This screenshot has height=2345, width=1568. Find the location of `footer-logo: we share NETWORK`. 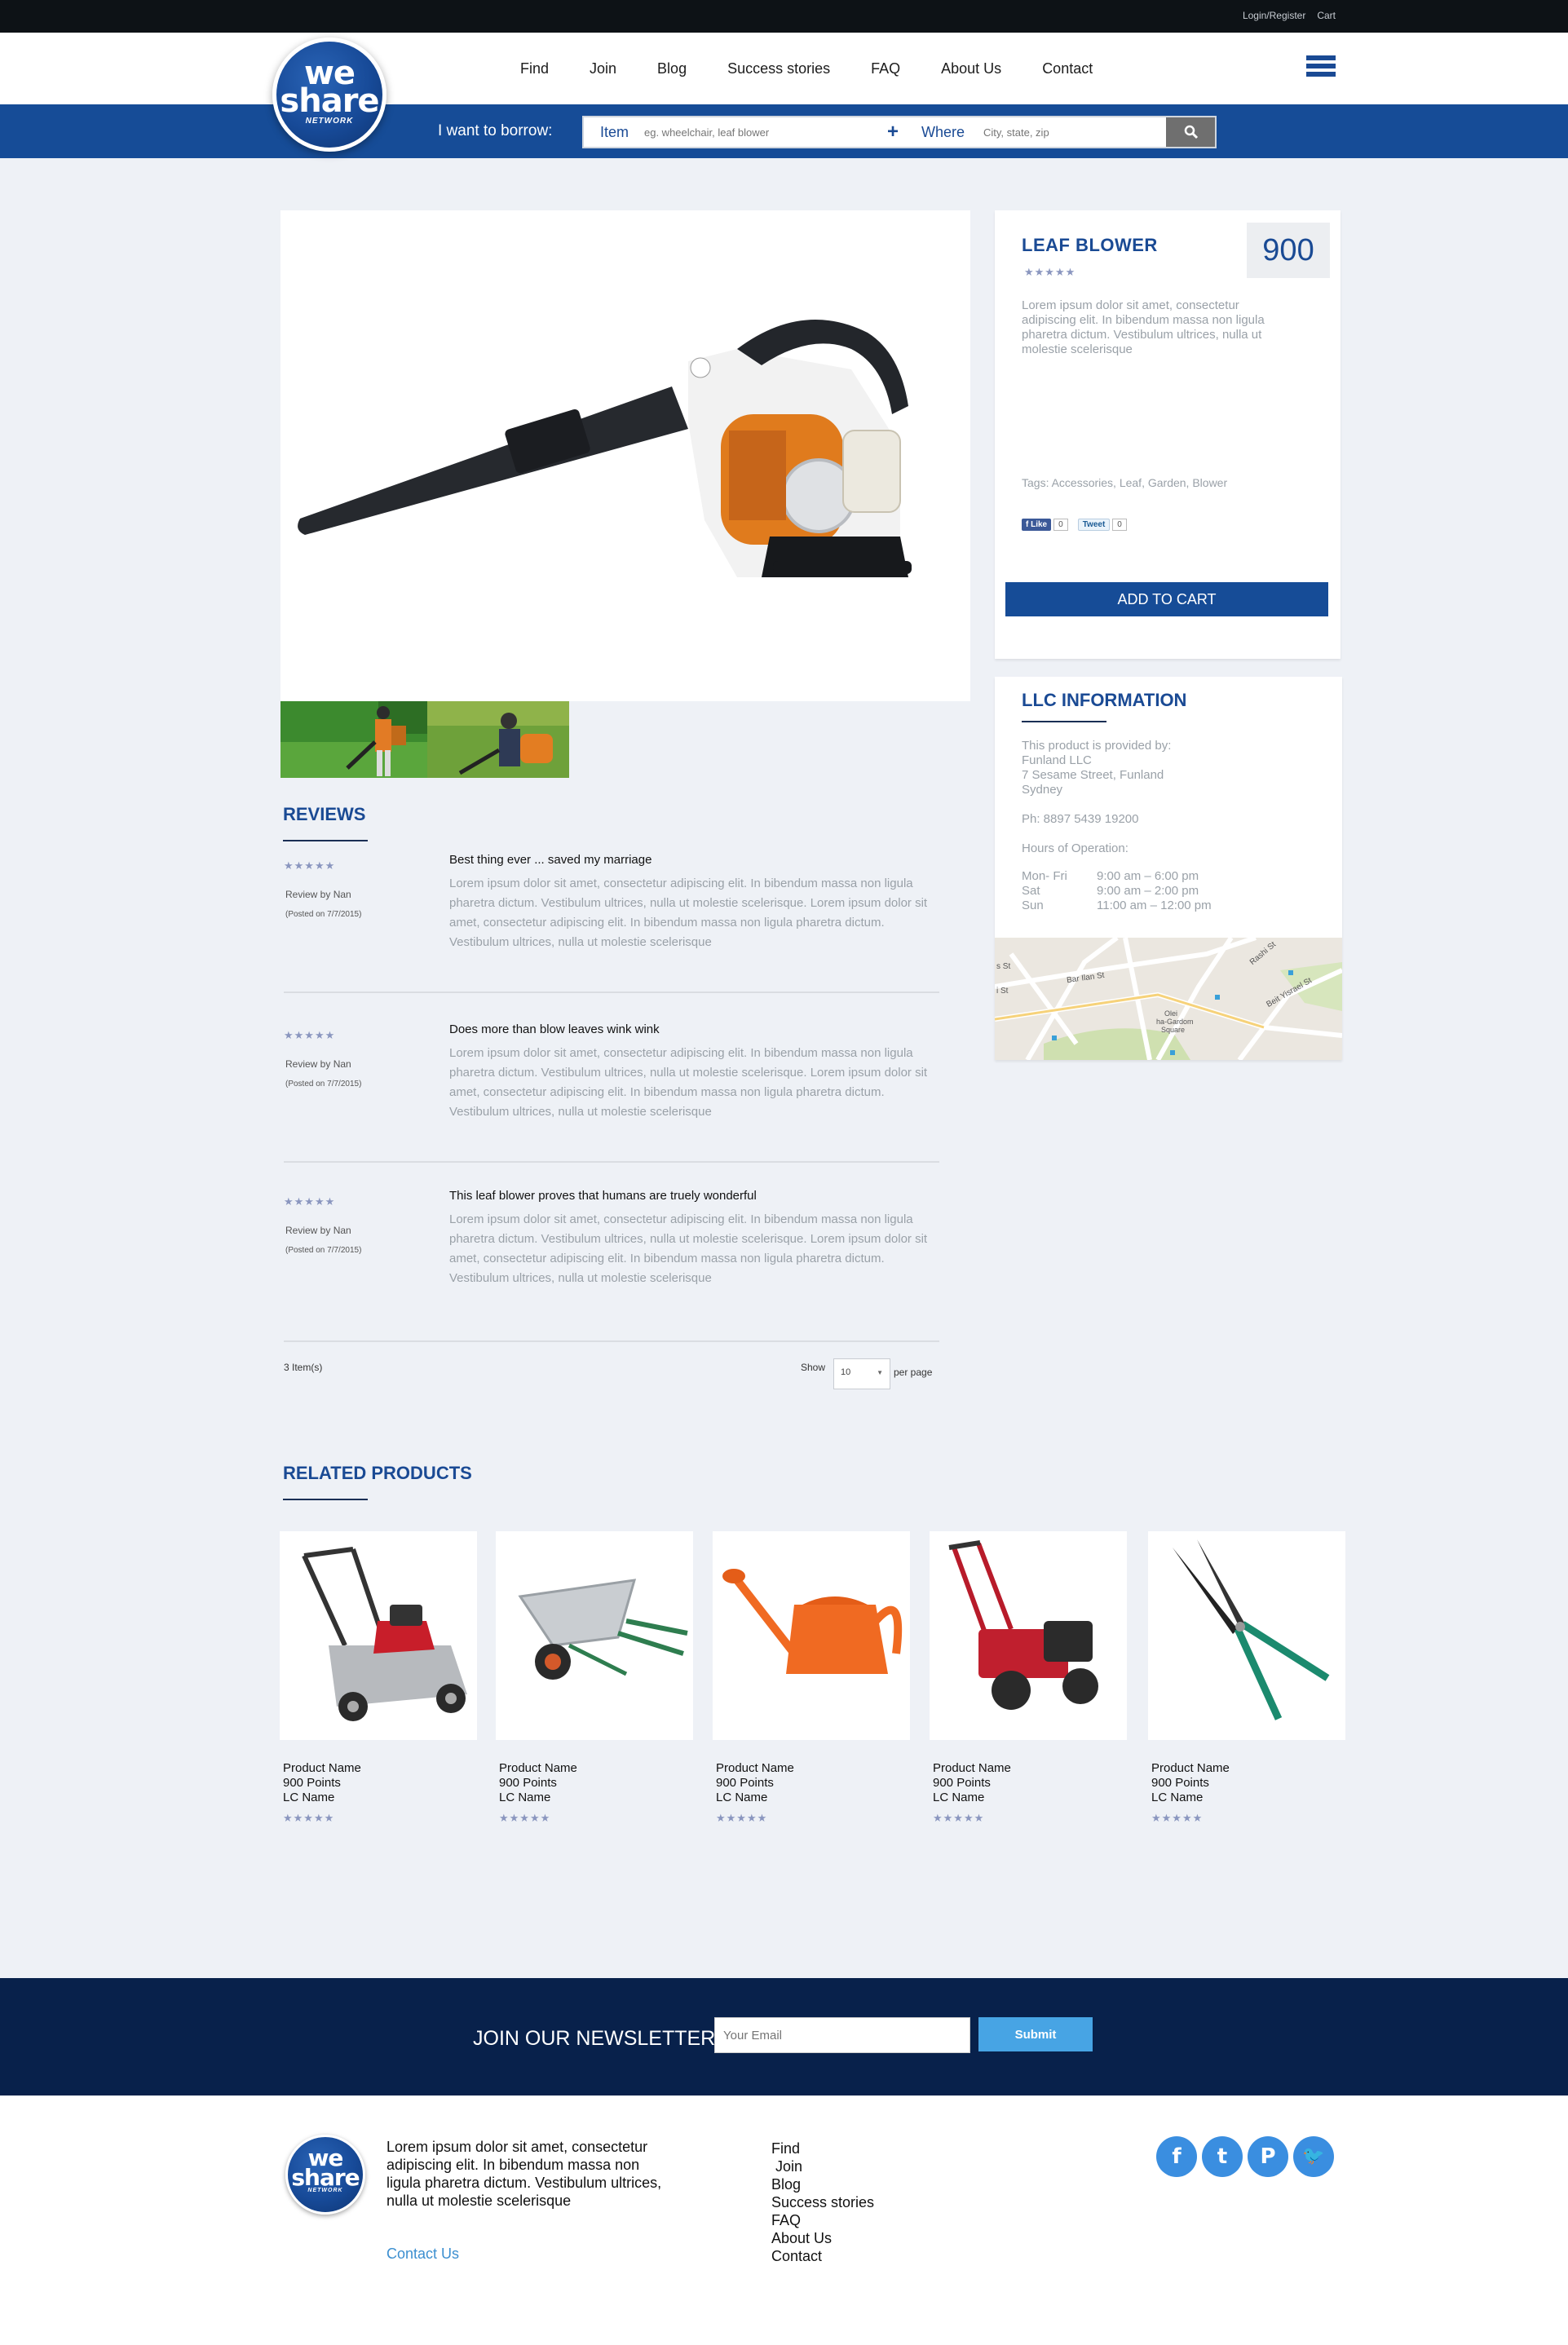

footer-logo: we share NETWORK is located at coordinates (325, 2175).